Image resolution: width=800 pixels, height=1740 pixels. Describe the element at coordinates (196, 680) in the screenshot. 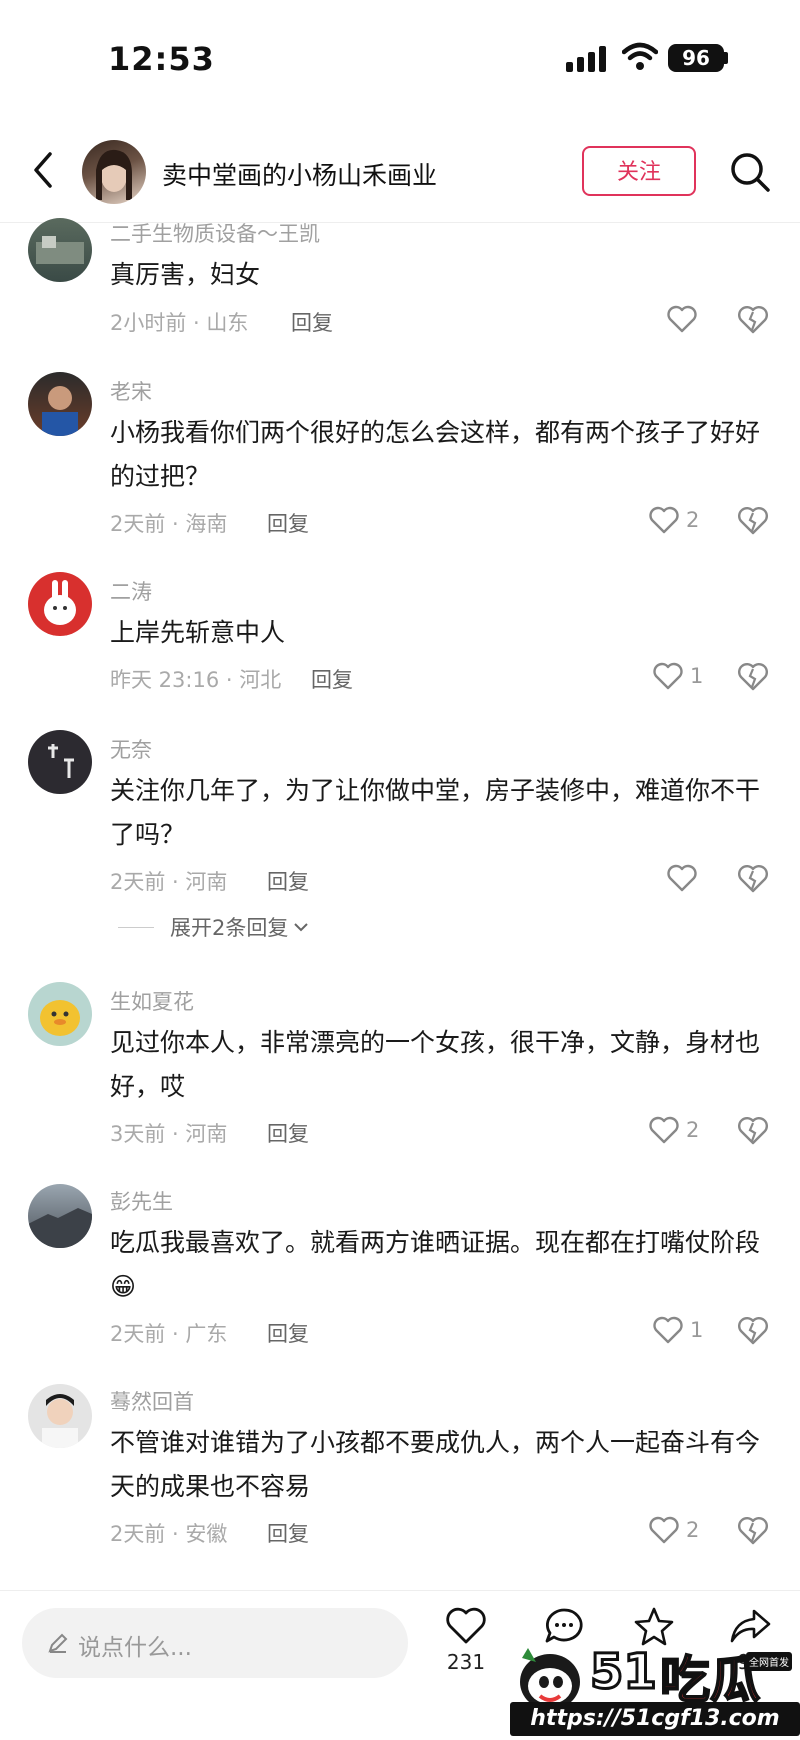

I see `comment-meta: 昨天 23:16 · 河北` at that location.